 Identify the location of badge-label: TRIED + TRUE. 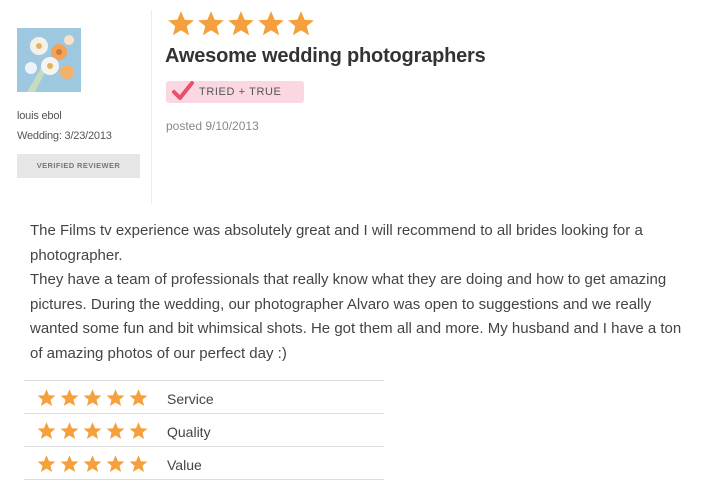
(240, 92).